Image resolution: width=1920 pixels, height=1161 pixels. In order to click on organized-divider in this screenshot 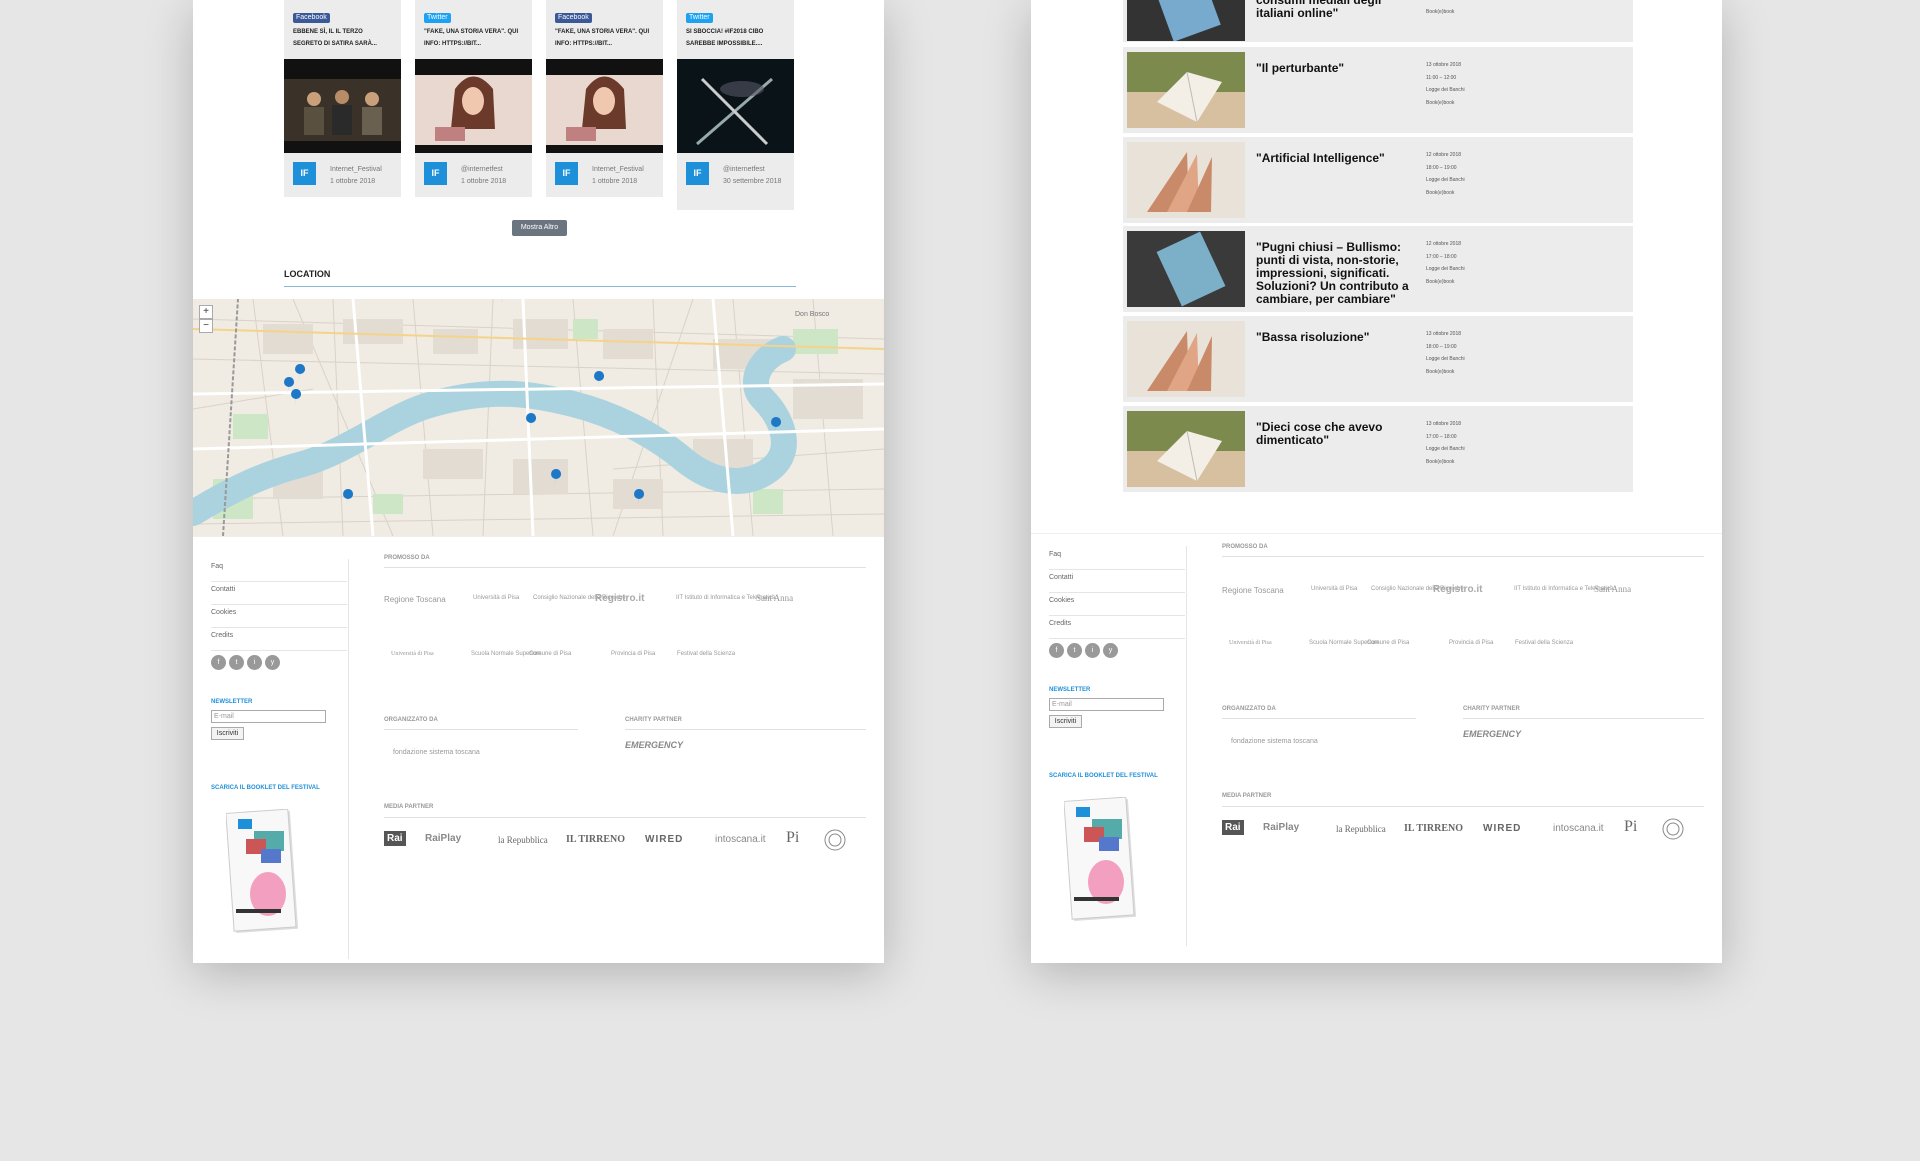, I will do `click(1319, 718)`.